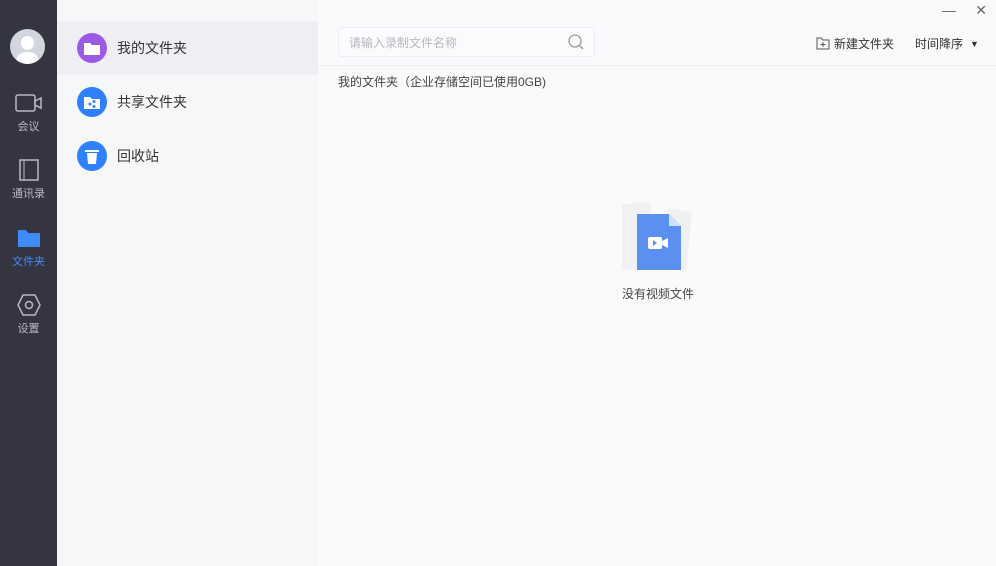  I want to click on trash-icon, so click(92, 156).